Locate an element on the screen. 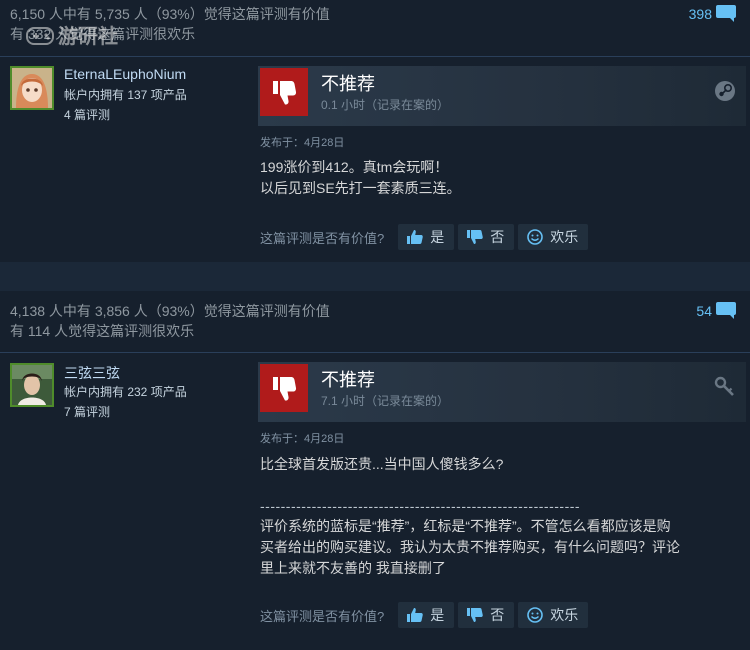  helpful-count-text: 4,138 人中有 3,856 人（93%）觉得这篇评测有价值 is located at coordinates (170, 311).